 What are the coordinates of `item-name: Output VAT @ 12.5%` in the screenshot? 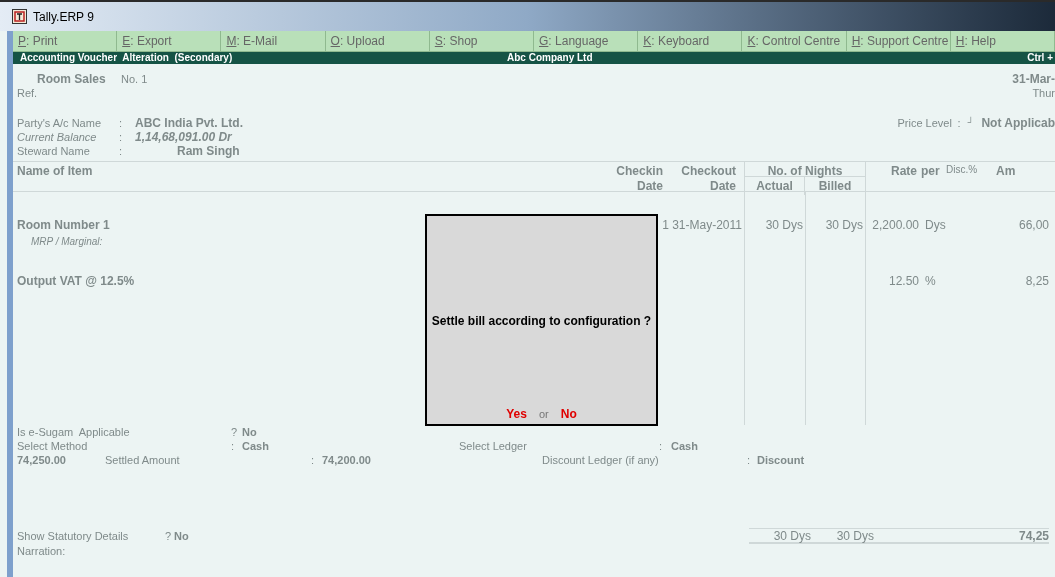 It's located at (76, 281).